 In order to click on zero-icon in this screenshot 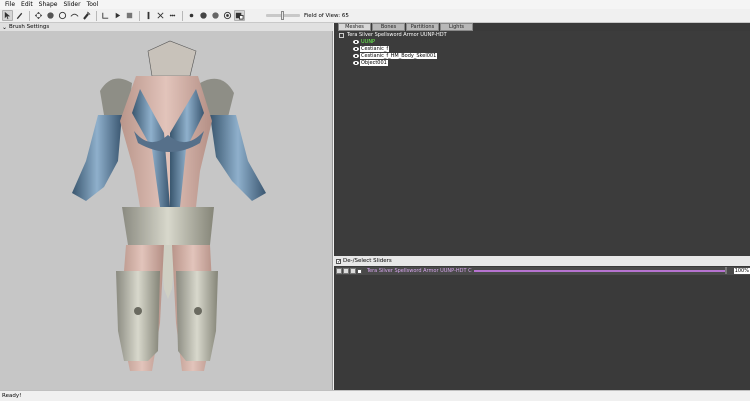, I will do `click(345, 271)`.